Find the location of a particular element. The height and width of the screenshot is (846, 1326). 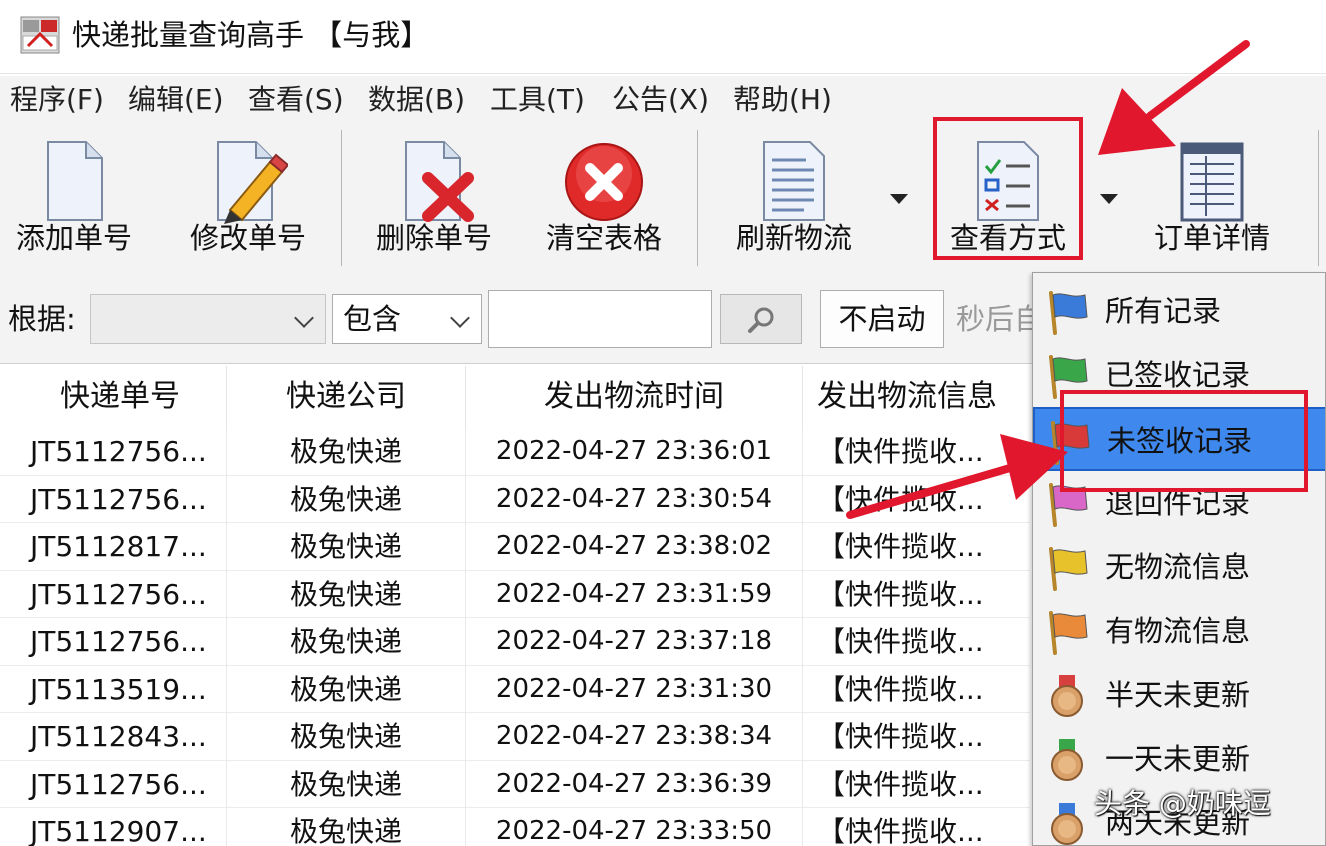

view-menu-item-label: 已签收记录 is located at coordinates (1178, 375).